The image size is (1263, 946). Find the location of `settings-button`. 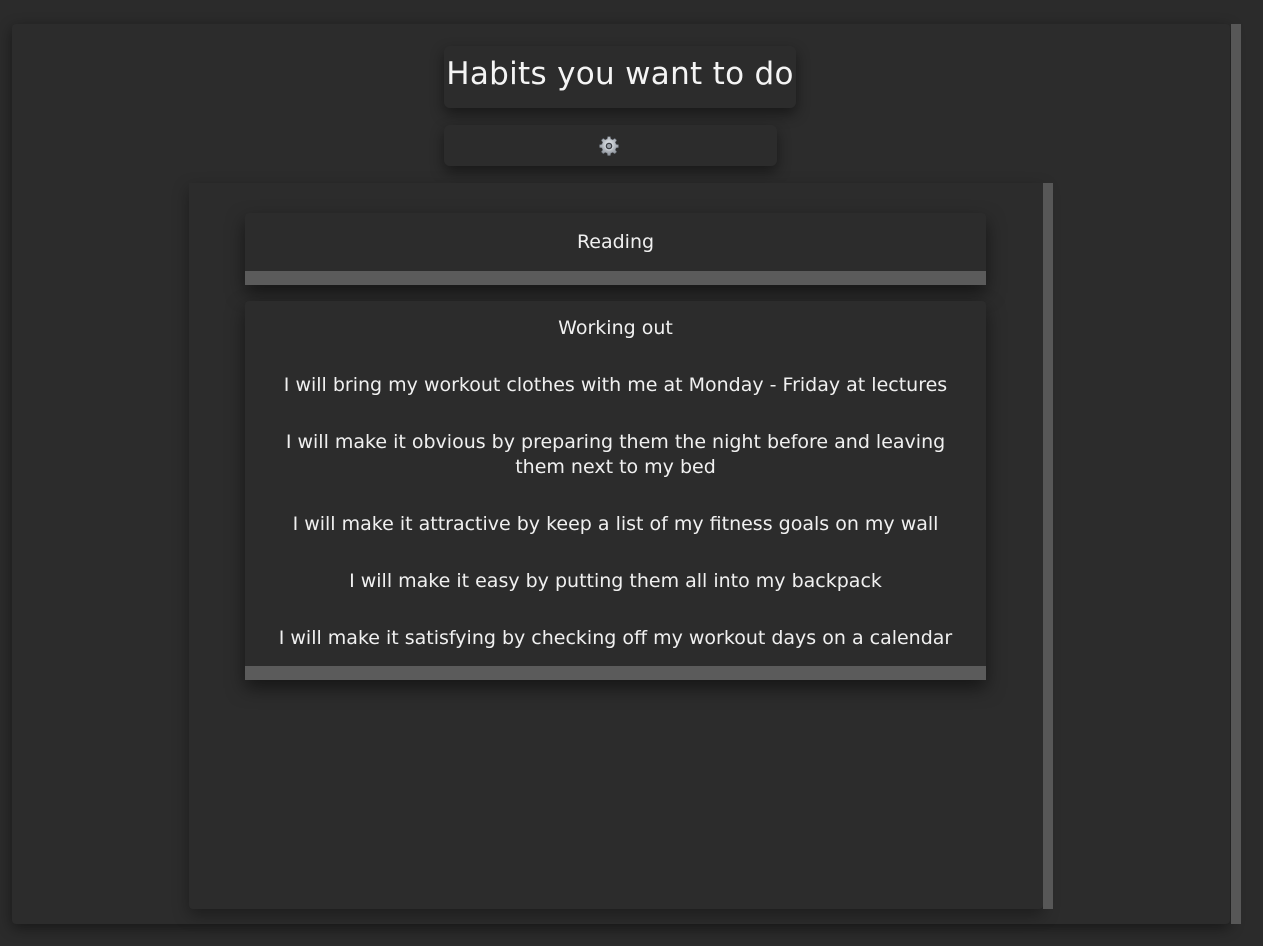

settings-button is located at coordinates (610, 145).